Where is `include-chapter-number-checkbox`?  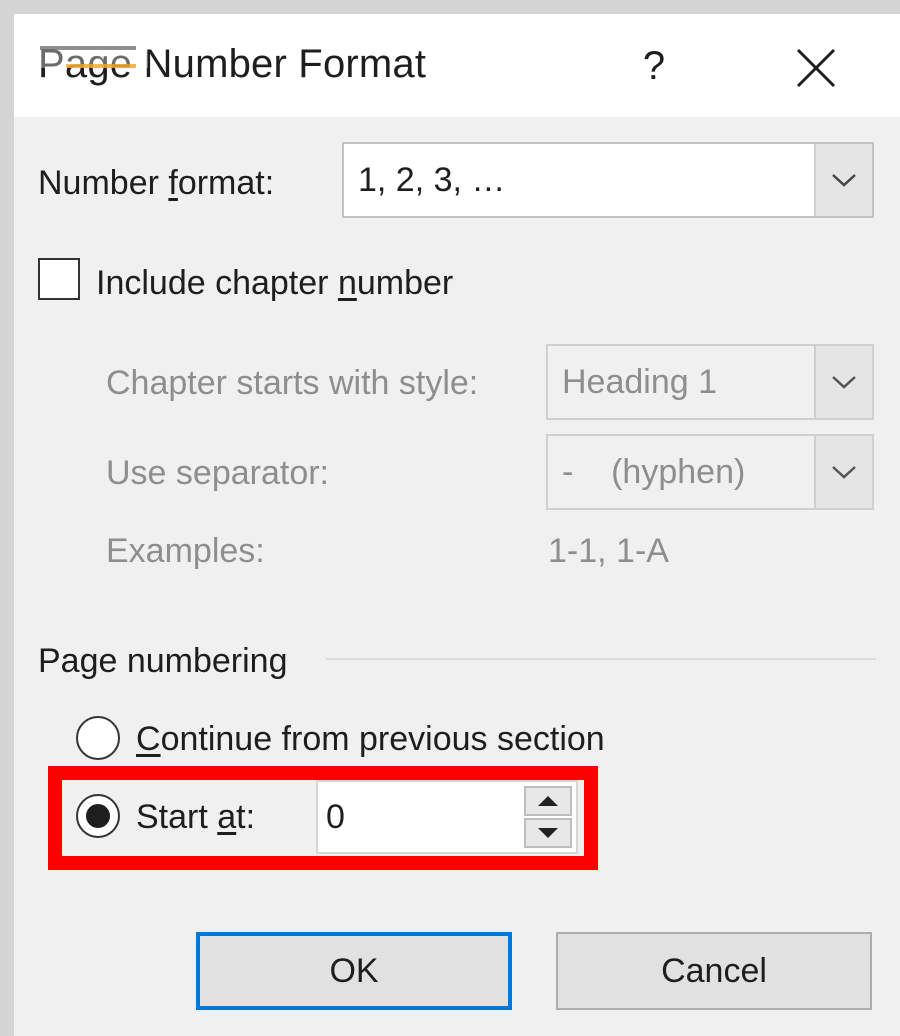
include-chapter-number-checkbox is located at coordinates (59, 279).